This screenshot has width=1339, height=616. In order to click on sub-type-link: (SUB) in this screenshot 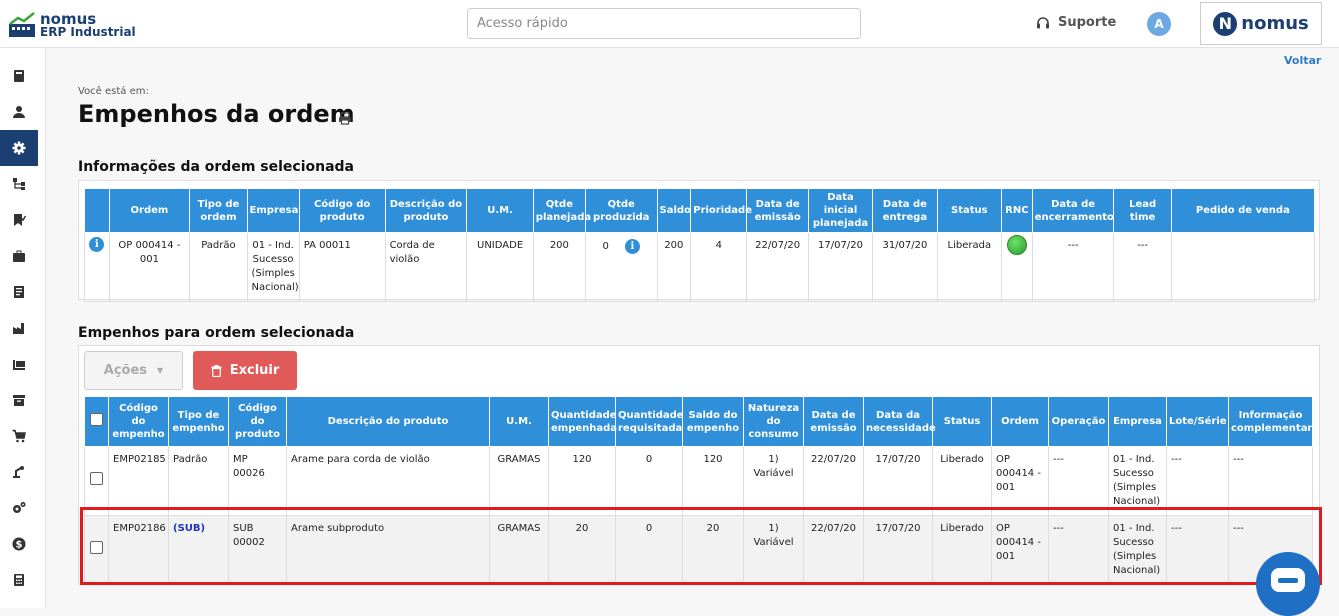, I will do `click(189, 528)`.